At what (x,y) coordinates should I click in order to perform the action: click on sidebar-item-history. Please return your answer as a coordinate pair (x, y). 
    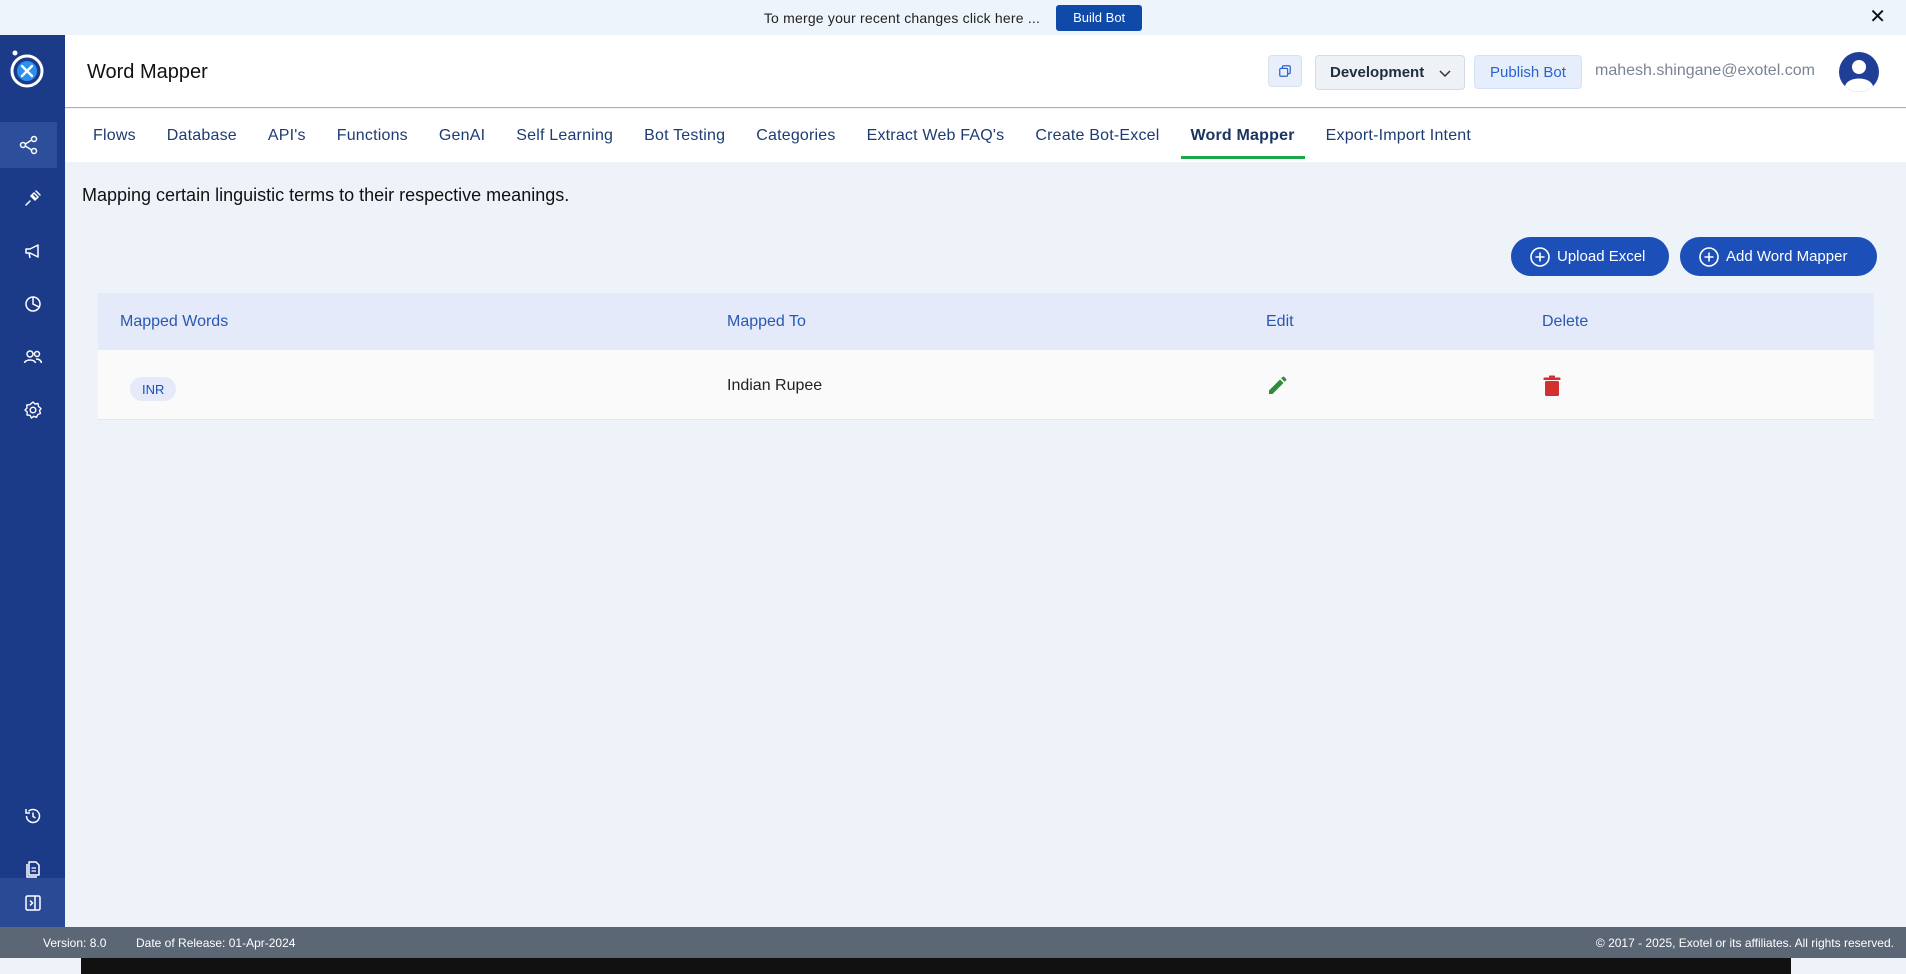
    Looking at the image, I should click on (32, 816).